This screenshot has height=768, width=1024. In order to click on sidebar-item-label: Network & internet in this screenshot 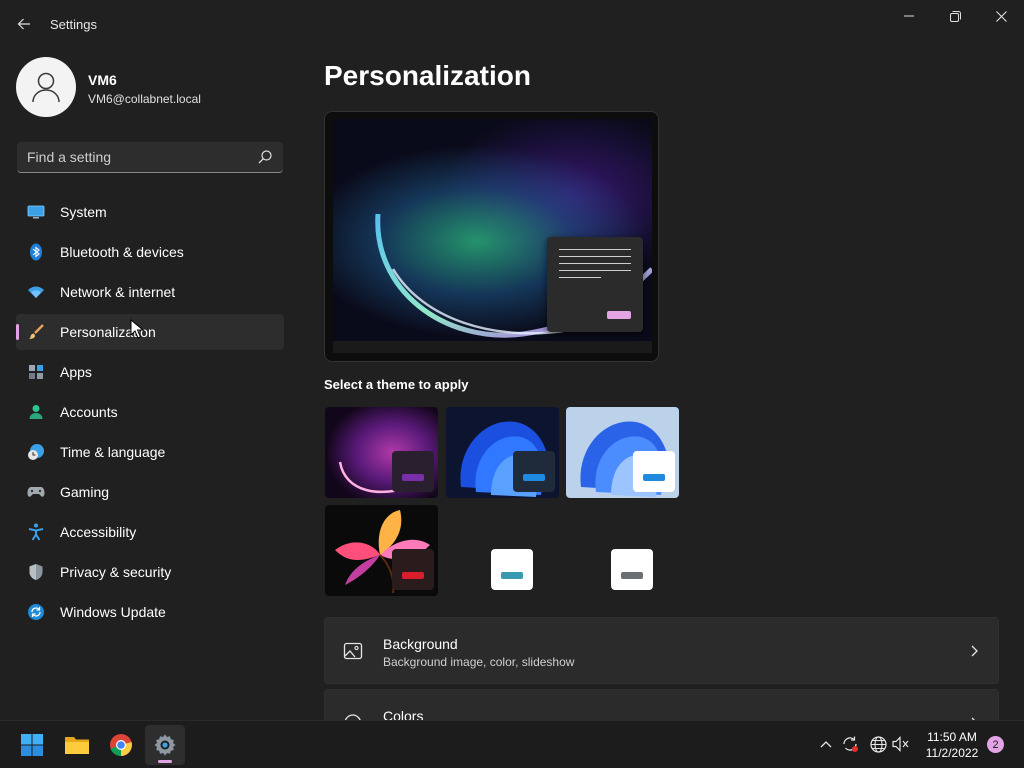, I will do `click(118, 292)`.